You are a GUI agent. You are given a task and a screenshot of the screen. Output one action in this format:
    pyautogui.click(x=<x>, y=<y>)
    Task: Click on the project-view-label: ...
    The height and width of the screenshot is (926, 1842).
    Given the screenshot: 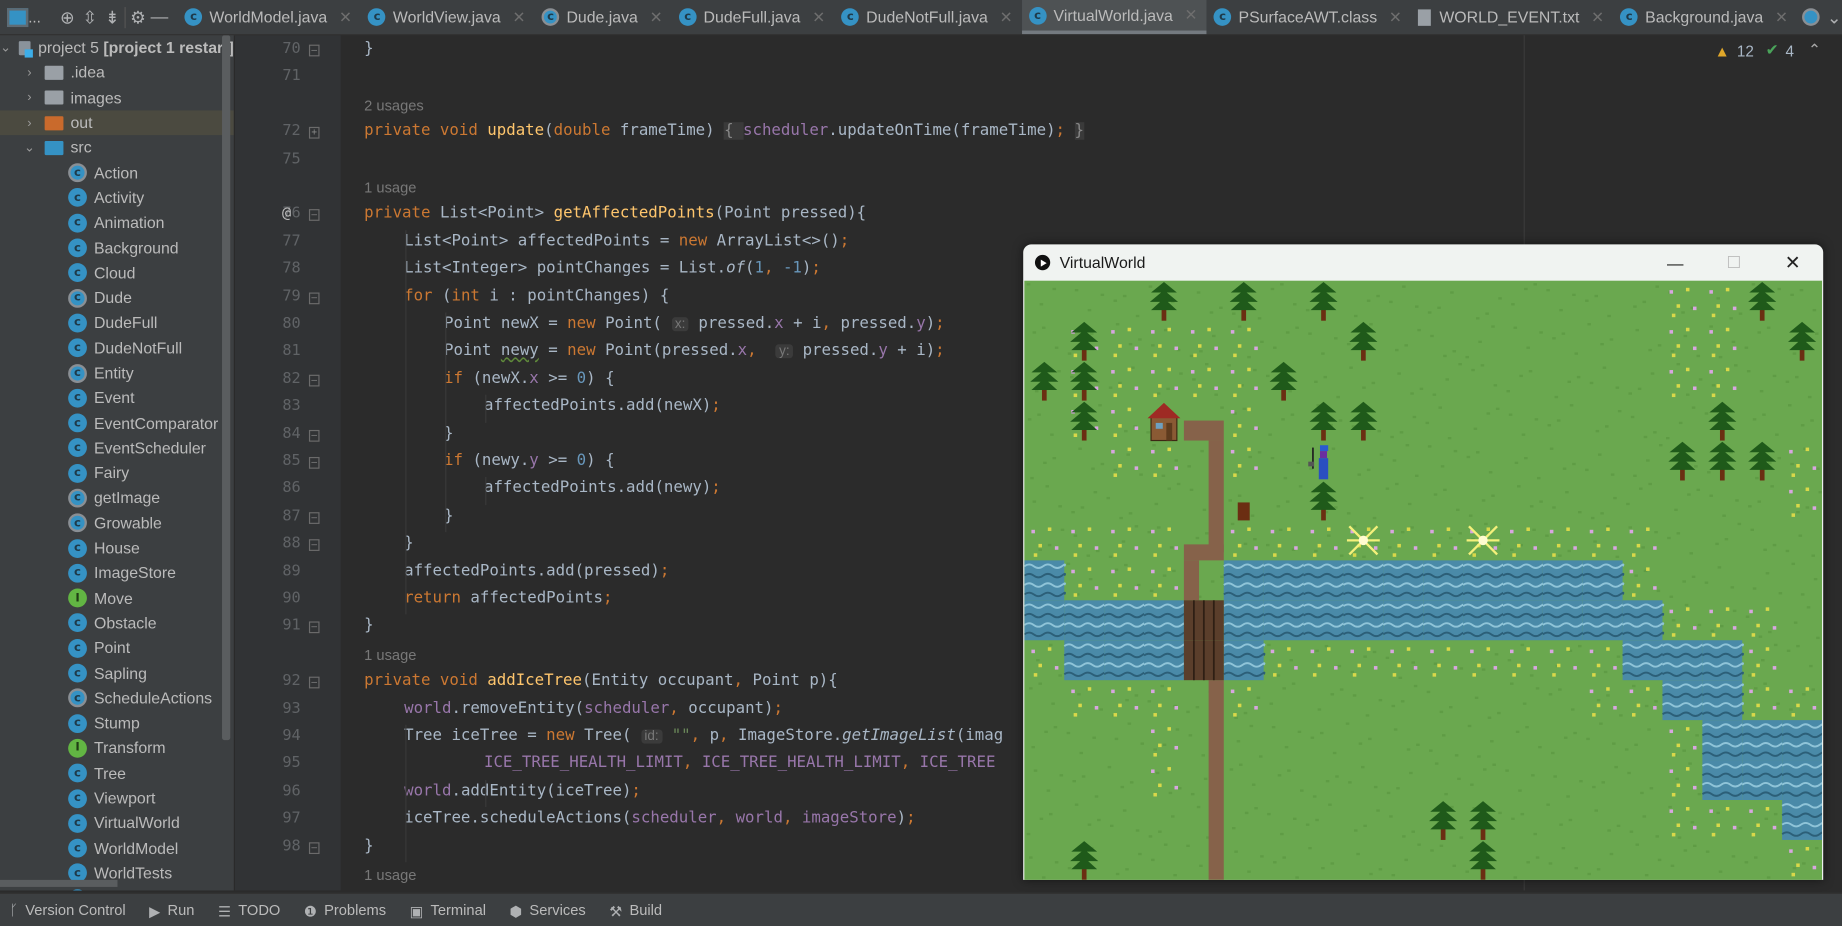 What is the action you would take?
    pyautogui.click(x=34, y=17)
    